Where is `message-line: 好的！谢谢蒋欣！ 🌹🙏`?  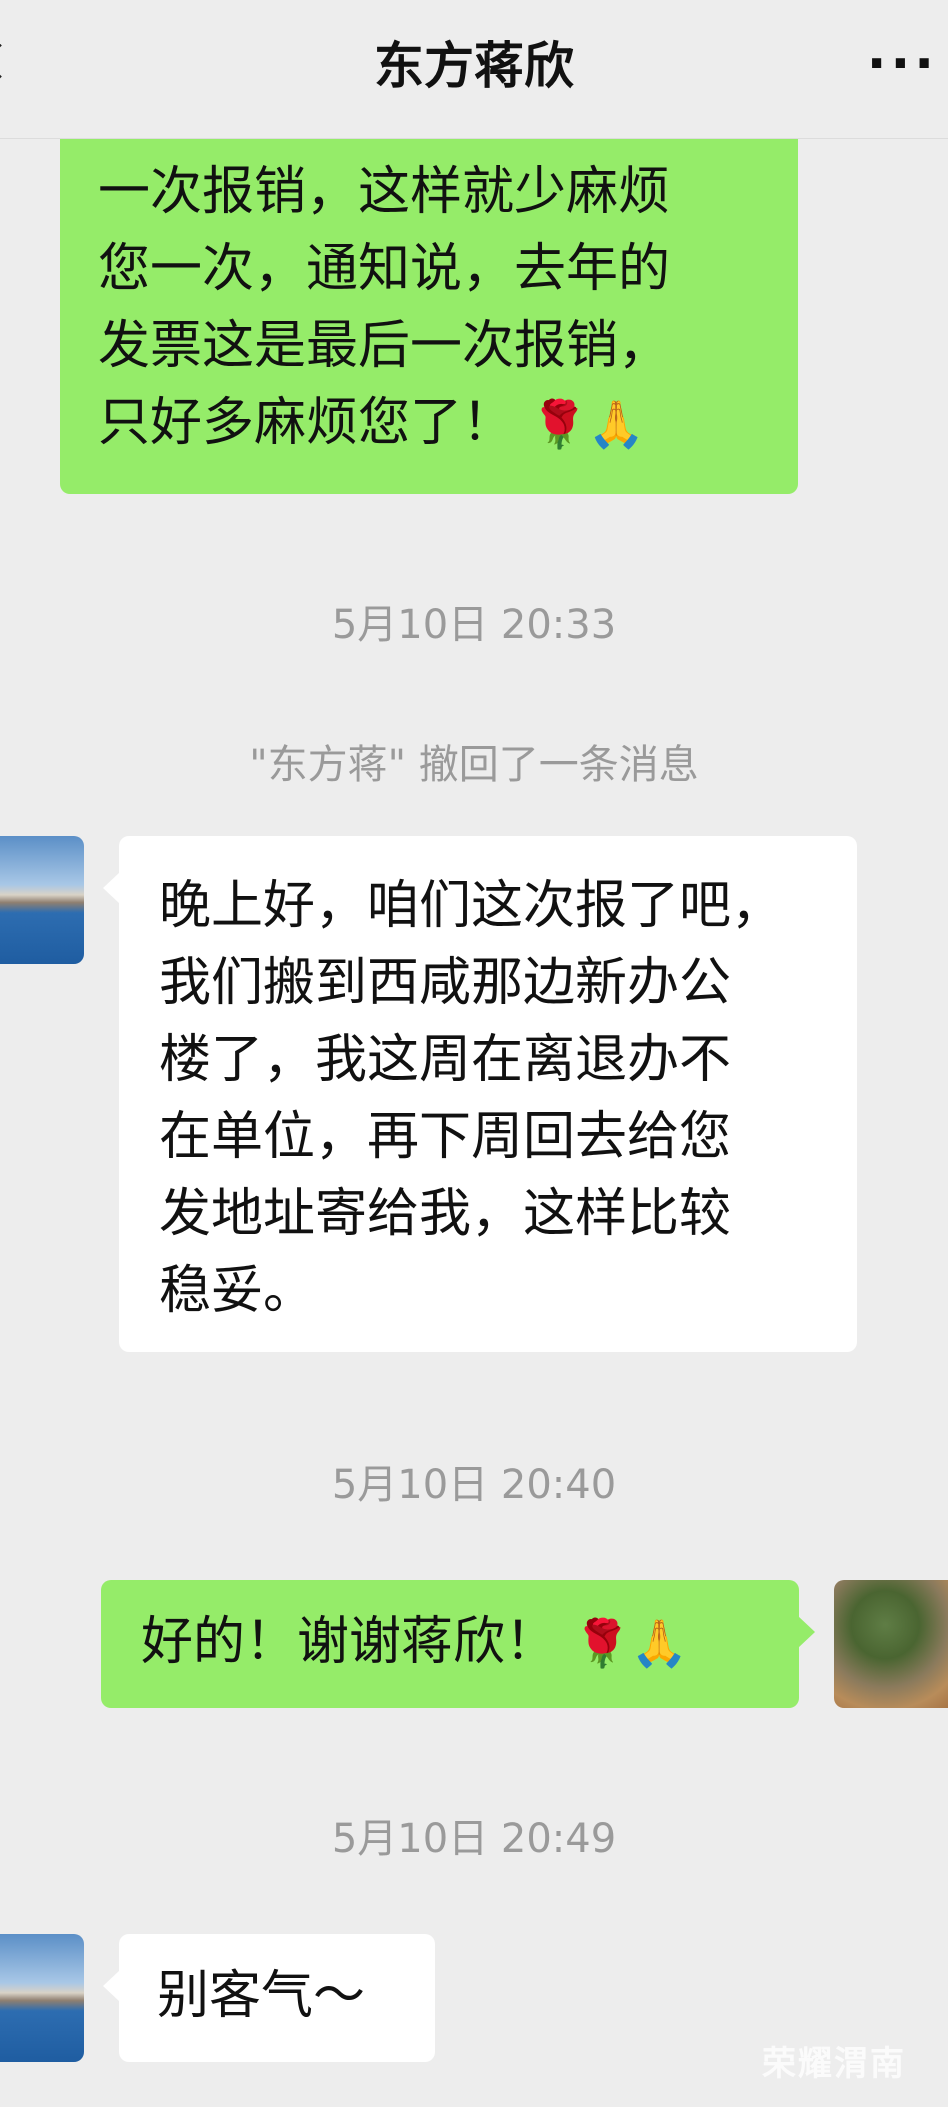 message-line: 好的！谢谢蒋欣！ 🌹🙏 is located at coordinates (470, 1643).